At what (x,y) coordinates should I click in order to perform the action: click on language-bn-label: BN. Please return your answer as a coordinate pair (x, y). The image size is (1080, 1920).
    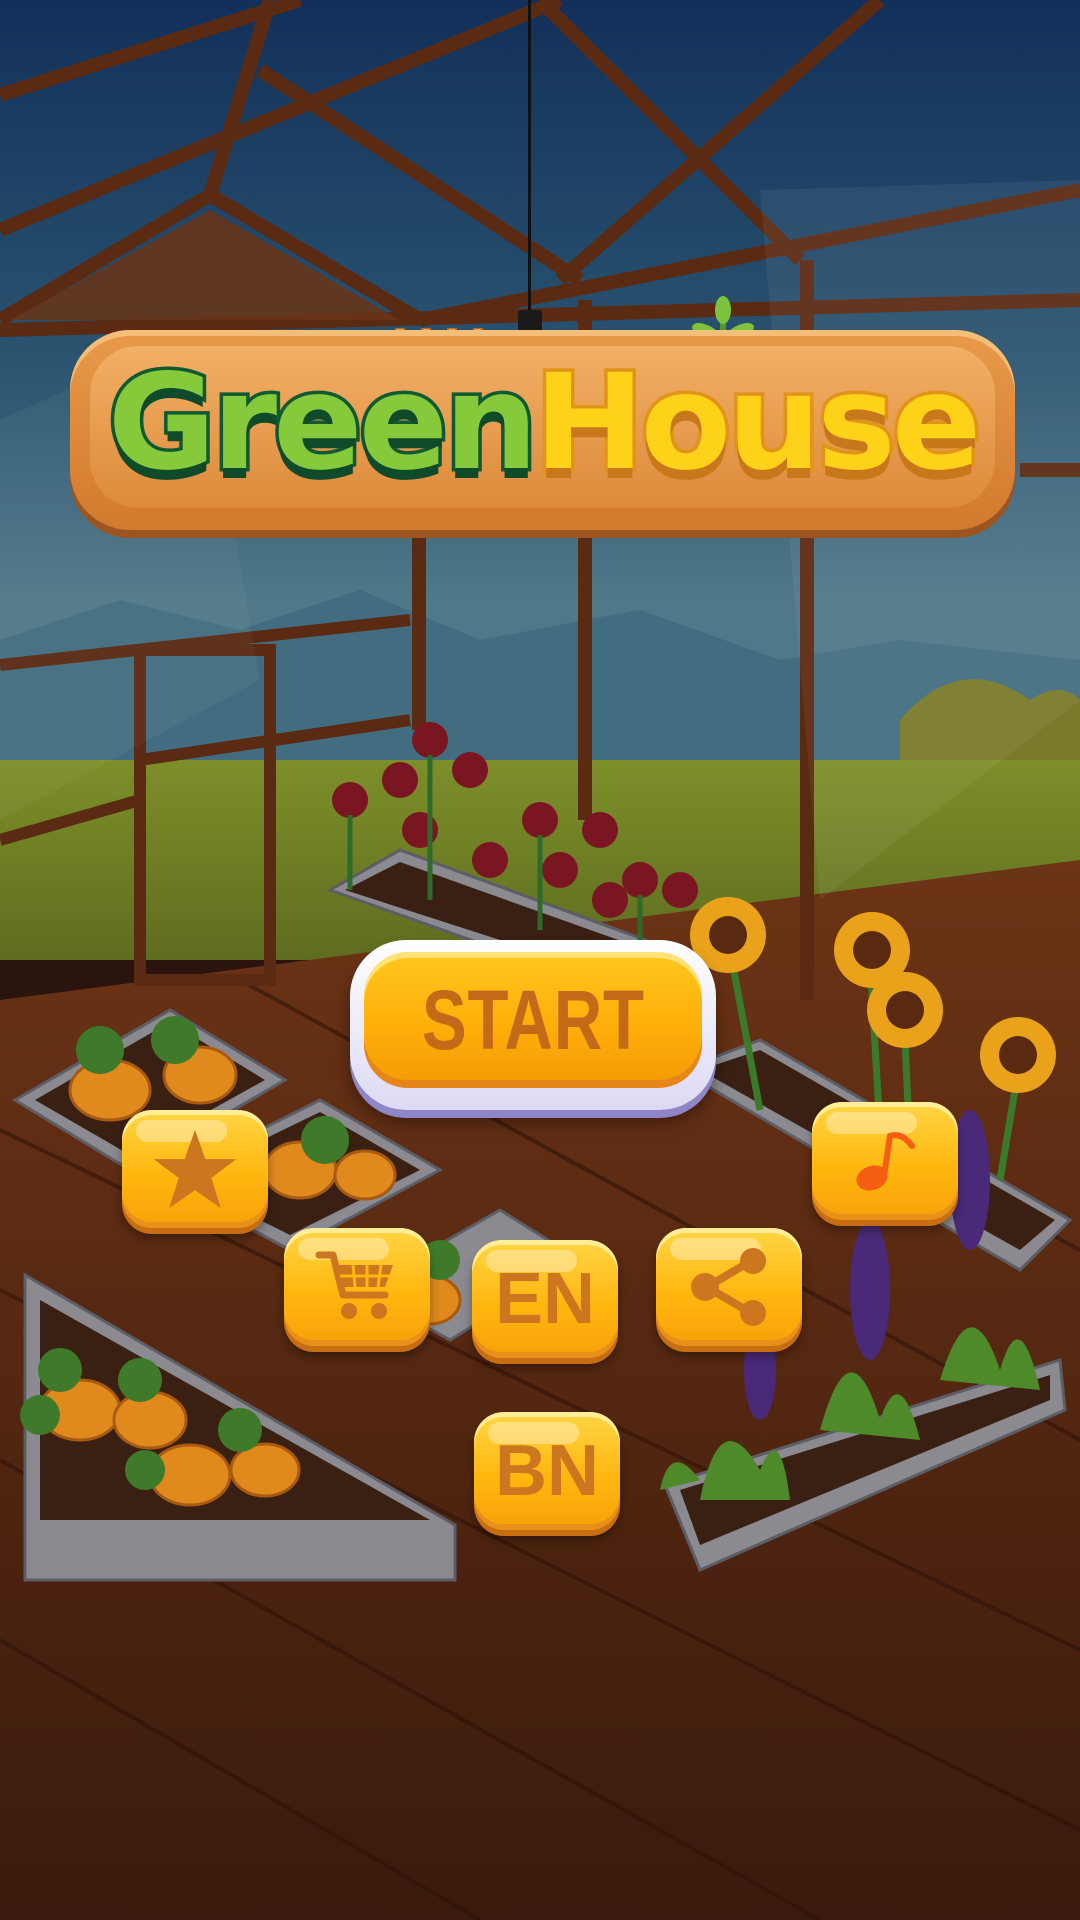
    Looking at the image, I should click on (547, 1471).